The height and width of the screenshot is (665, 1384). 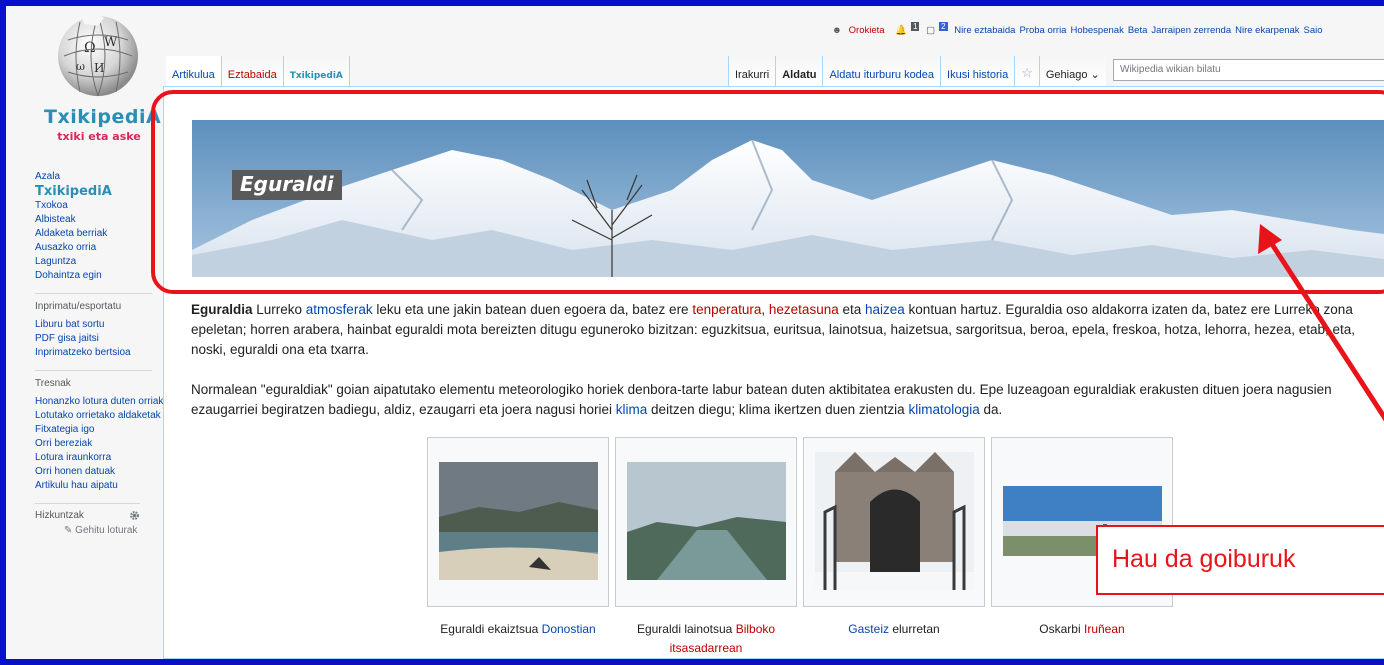 What do you see at coordinates (991, 409) in the screenshot?
I see `article-text: da.` at bounding box center [991, 409].